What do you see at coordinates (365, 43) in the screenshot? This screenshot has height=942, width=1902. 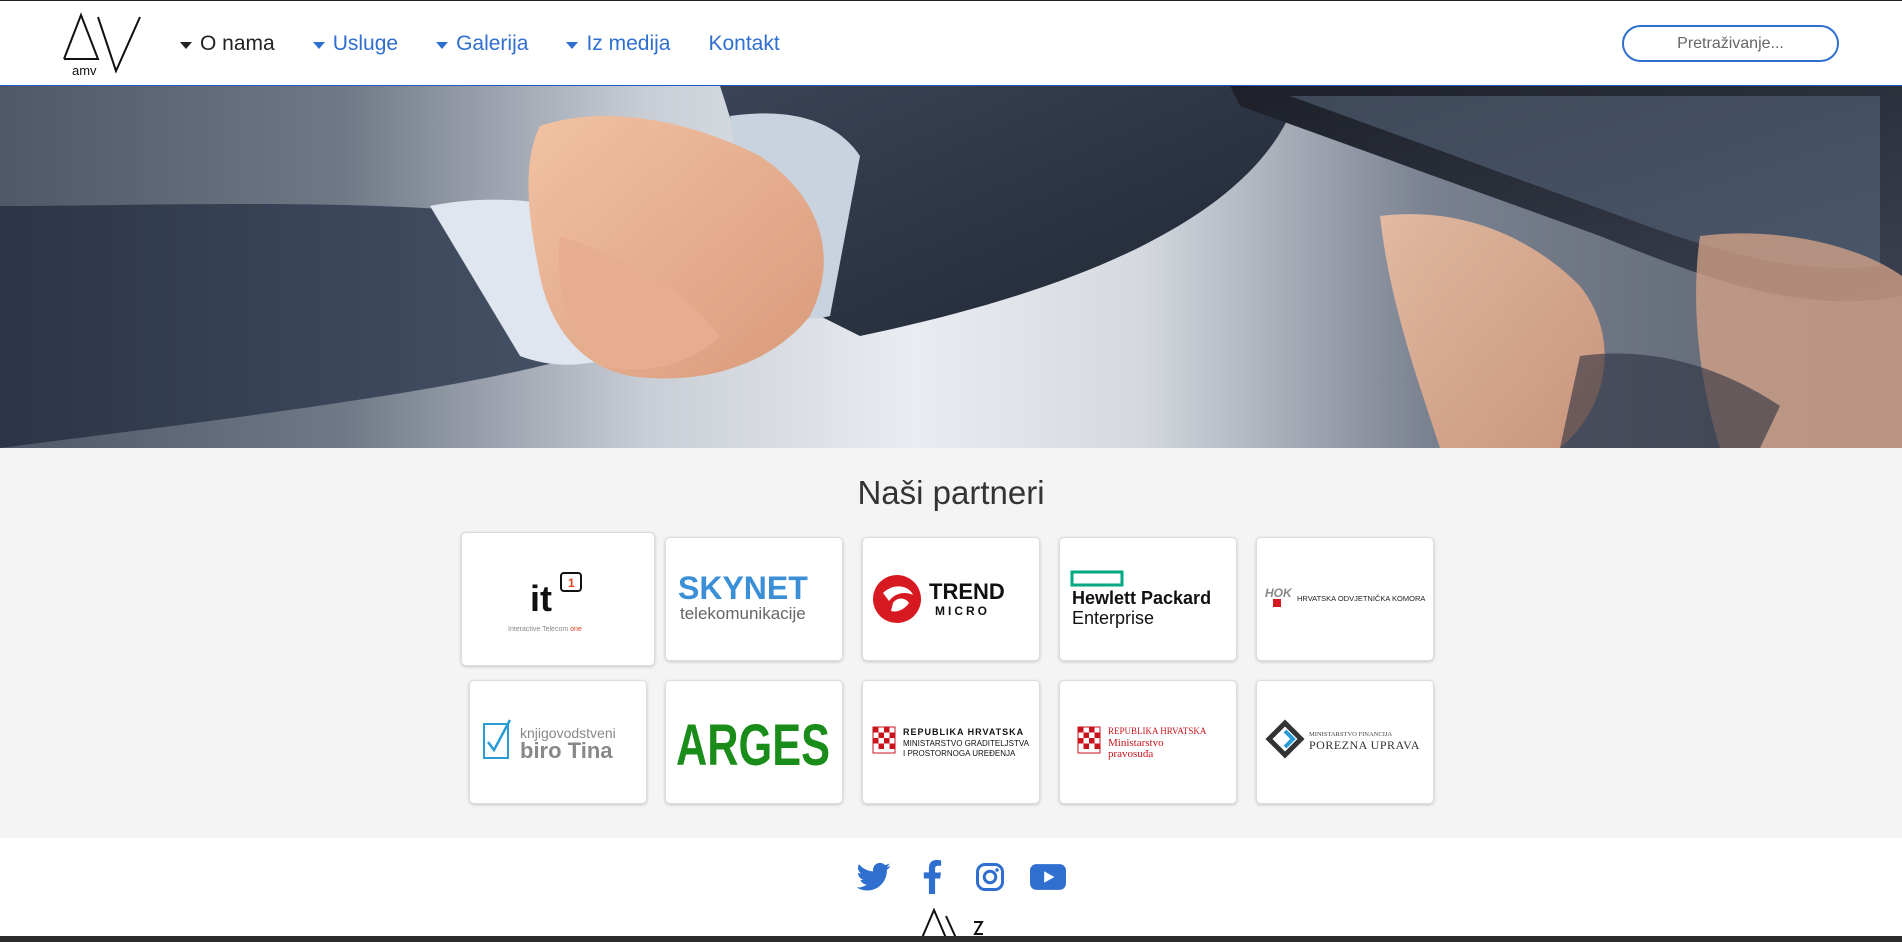 I see `nav-label: Usluge` at bounding box center [365, 43].